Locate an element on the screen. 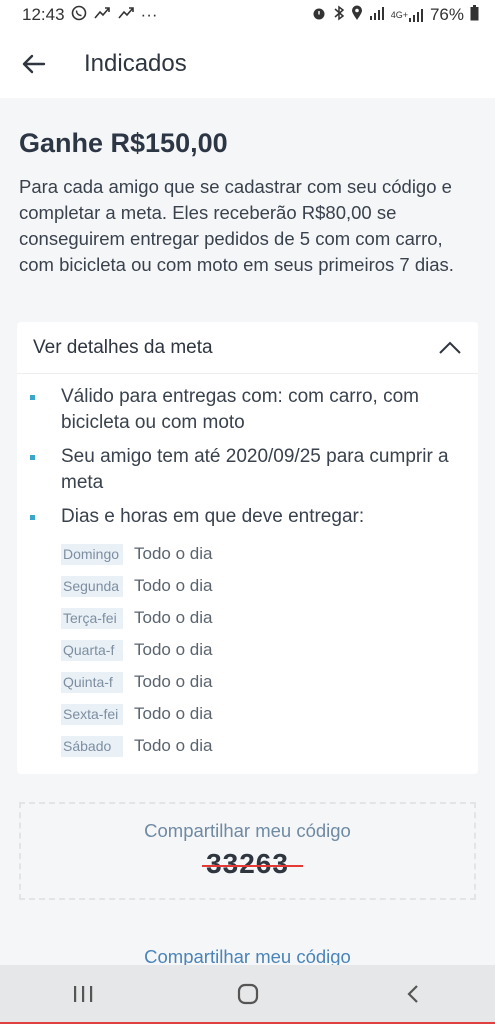  4g-signal-icon: 4G+ is located at coordinates (407, 15).